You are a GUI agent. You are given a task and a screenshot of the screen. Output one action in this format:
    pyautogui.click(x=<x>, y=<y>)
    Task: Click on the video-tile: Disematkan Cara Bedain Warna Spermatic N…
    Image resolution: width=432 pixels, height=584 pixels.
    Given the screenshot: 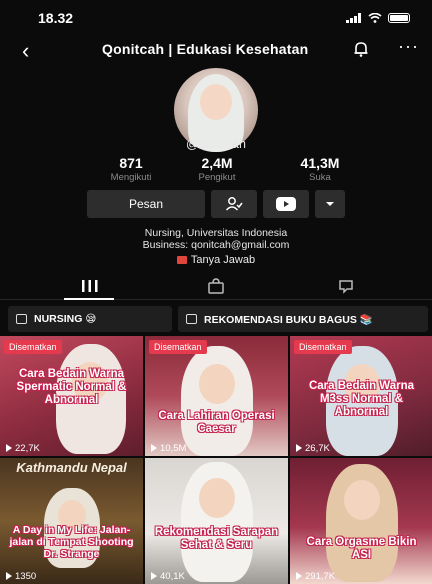 What is the action you would take?
    pyautogui.click(x=71, y=396)
    